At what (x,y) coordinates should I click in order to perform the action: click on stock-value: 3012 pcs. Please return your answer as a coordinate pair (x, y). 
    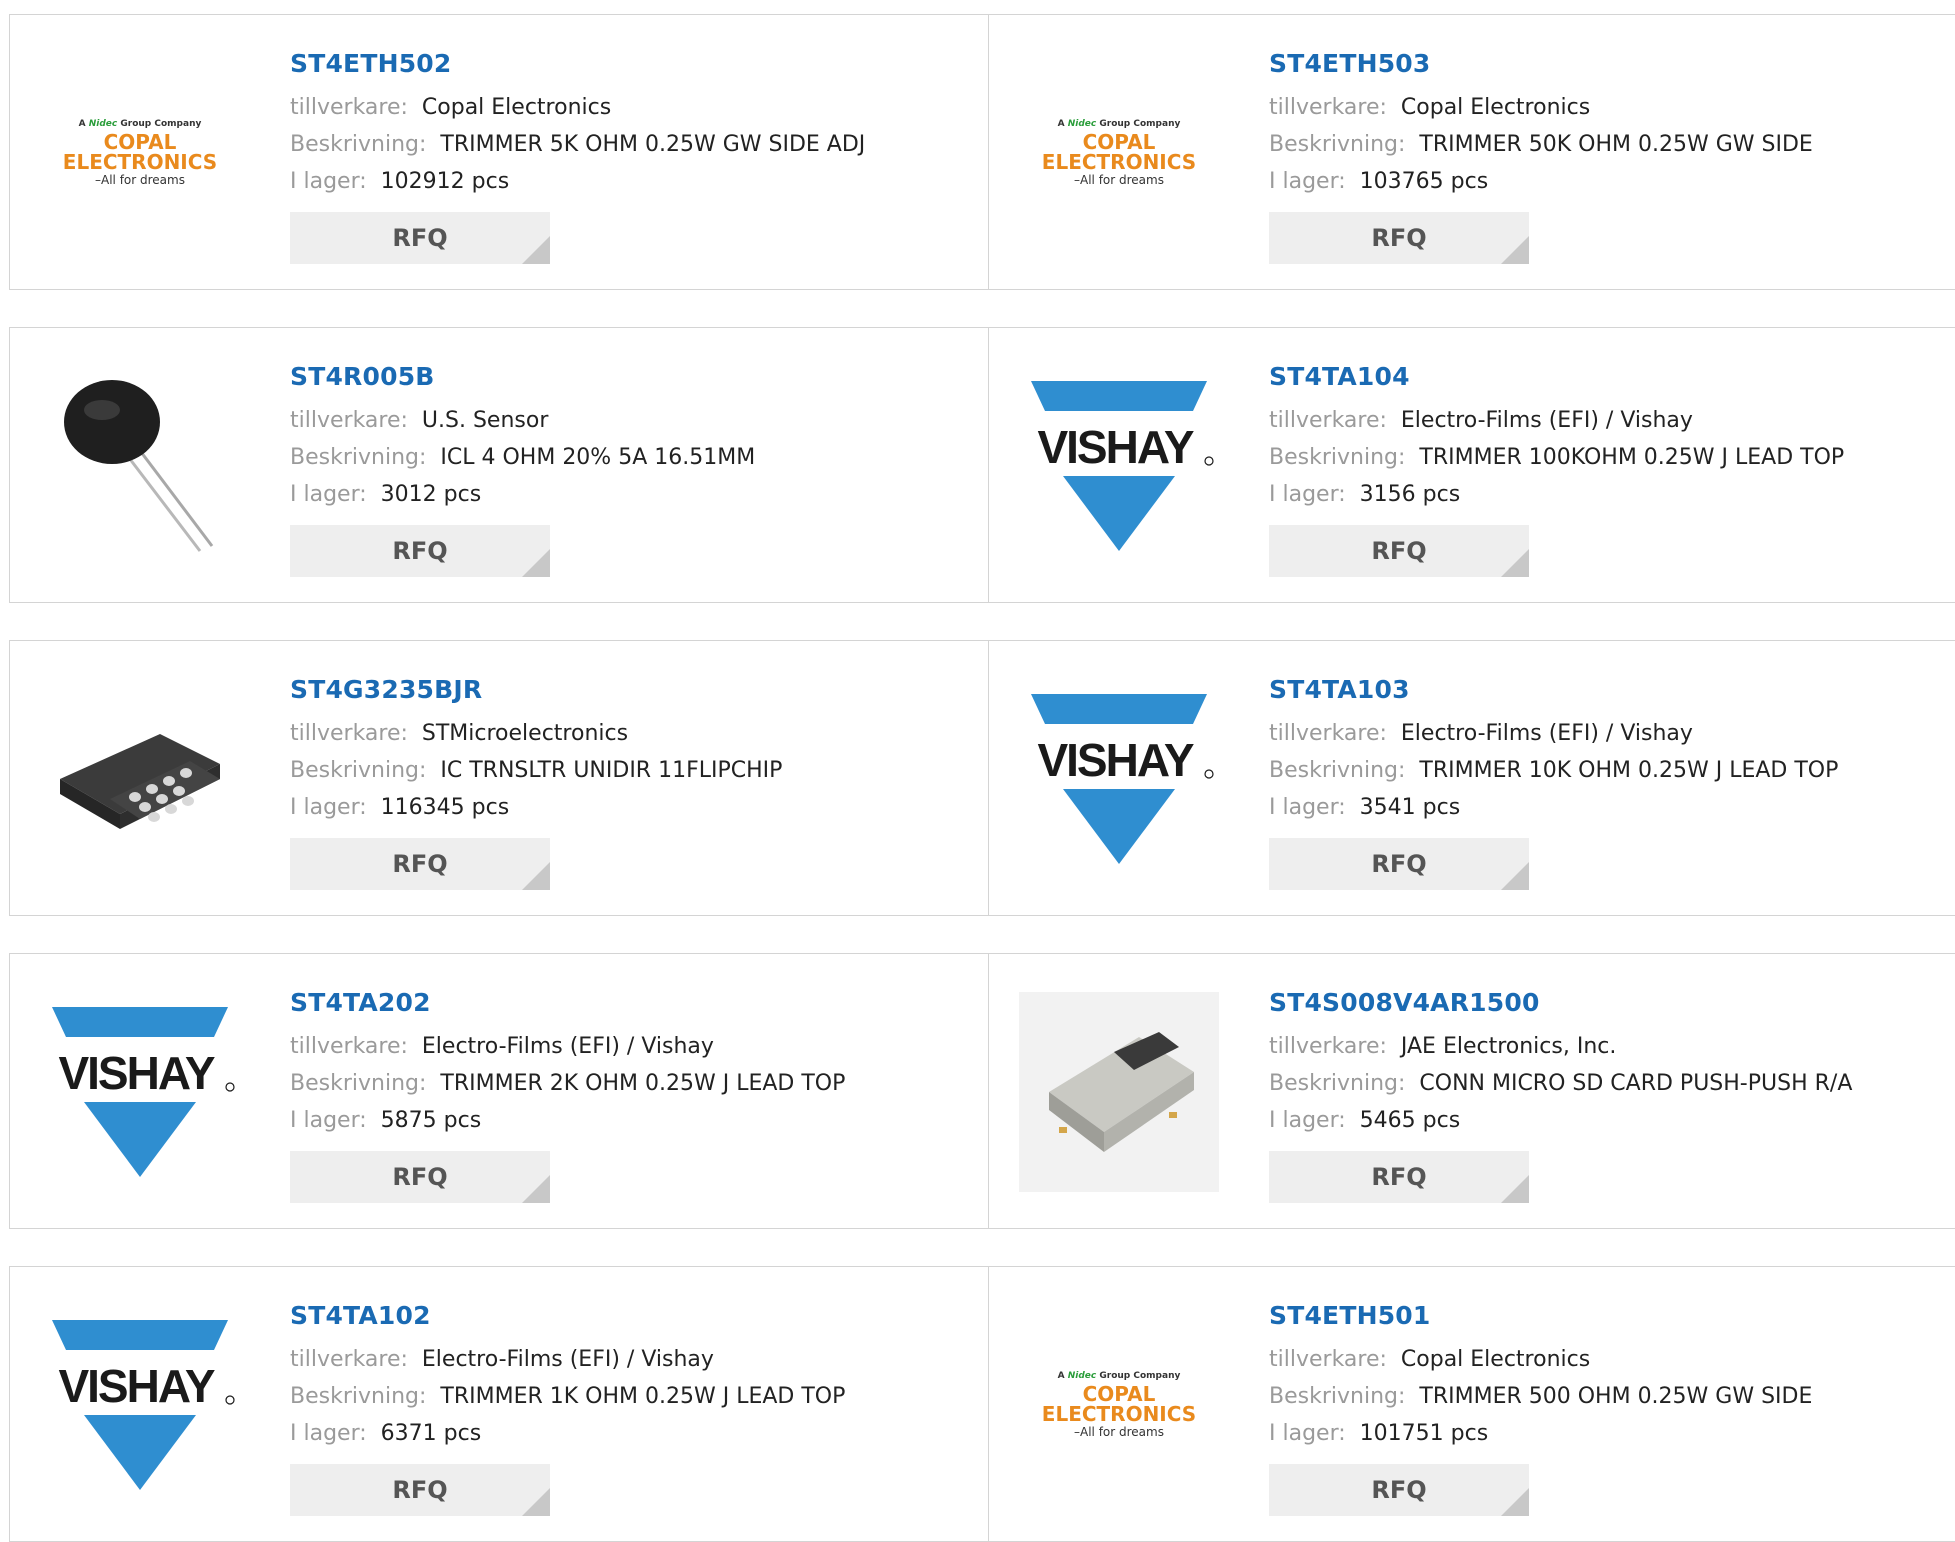
    Looking at the image, I should click on (431, 494).